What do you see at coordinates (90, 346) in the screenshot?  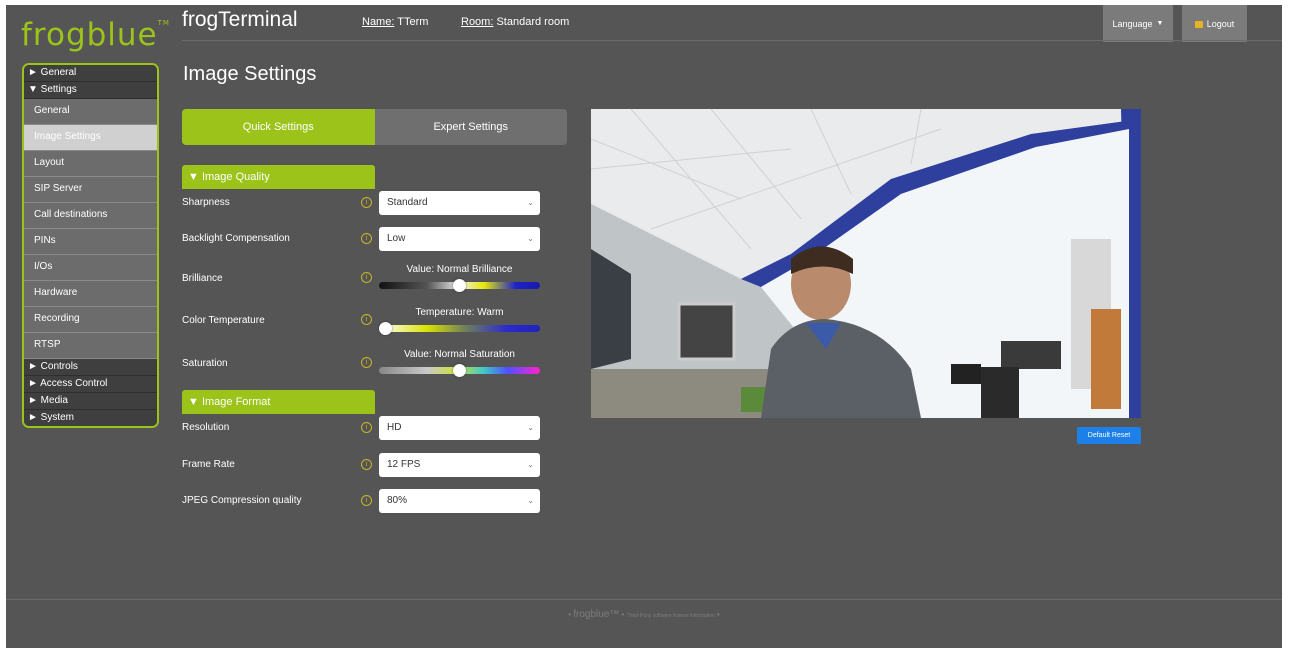 I see `sidebar-item-rtsp: RTSP` at bounding box center [90, 346].